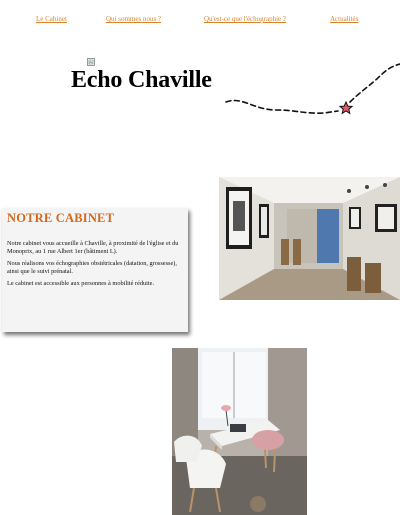 This screenshot has width=400, height=515. I want to click on nav-link-actualites: Actualités, so click(344, 19).